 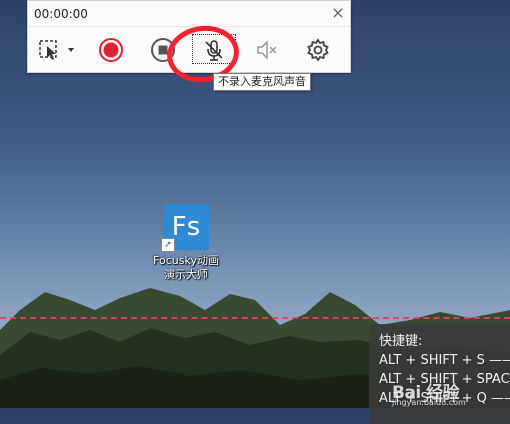 I want to click on shortcuts-title: 快捷键:, so click(x=401, y=341).